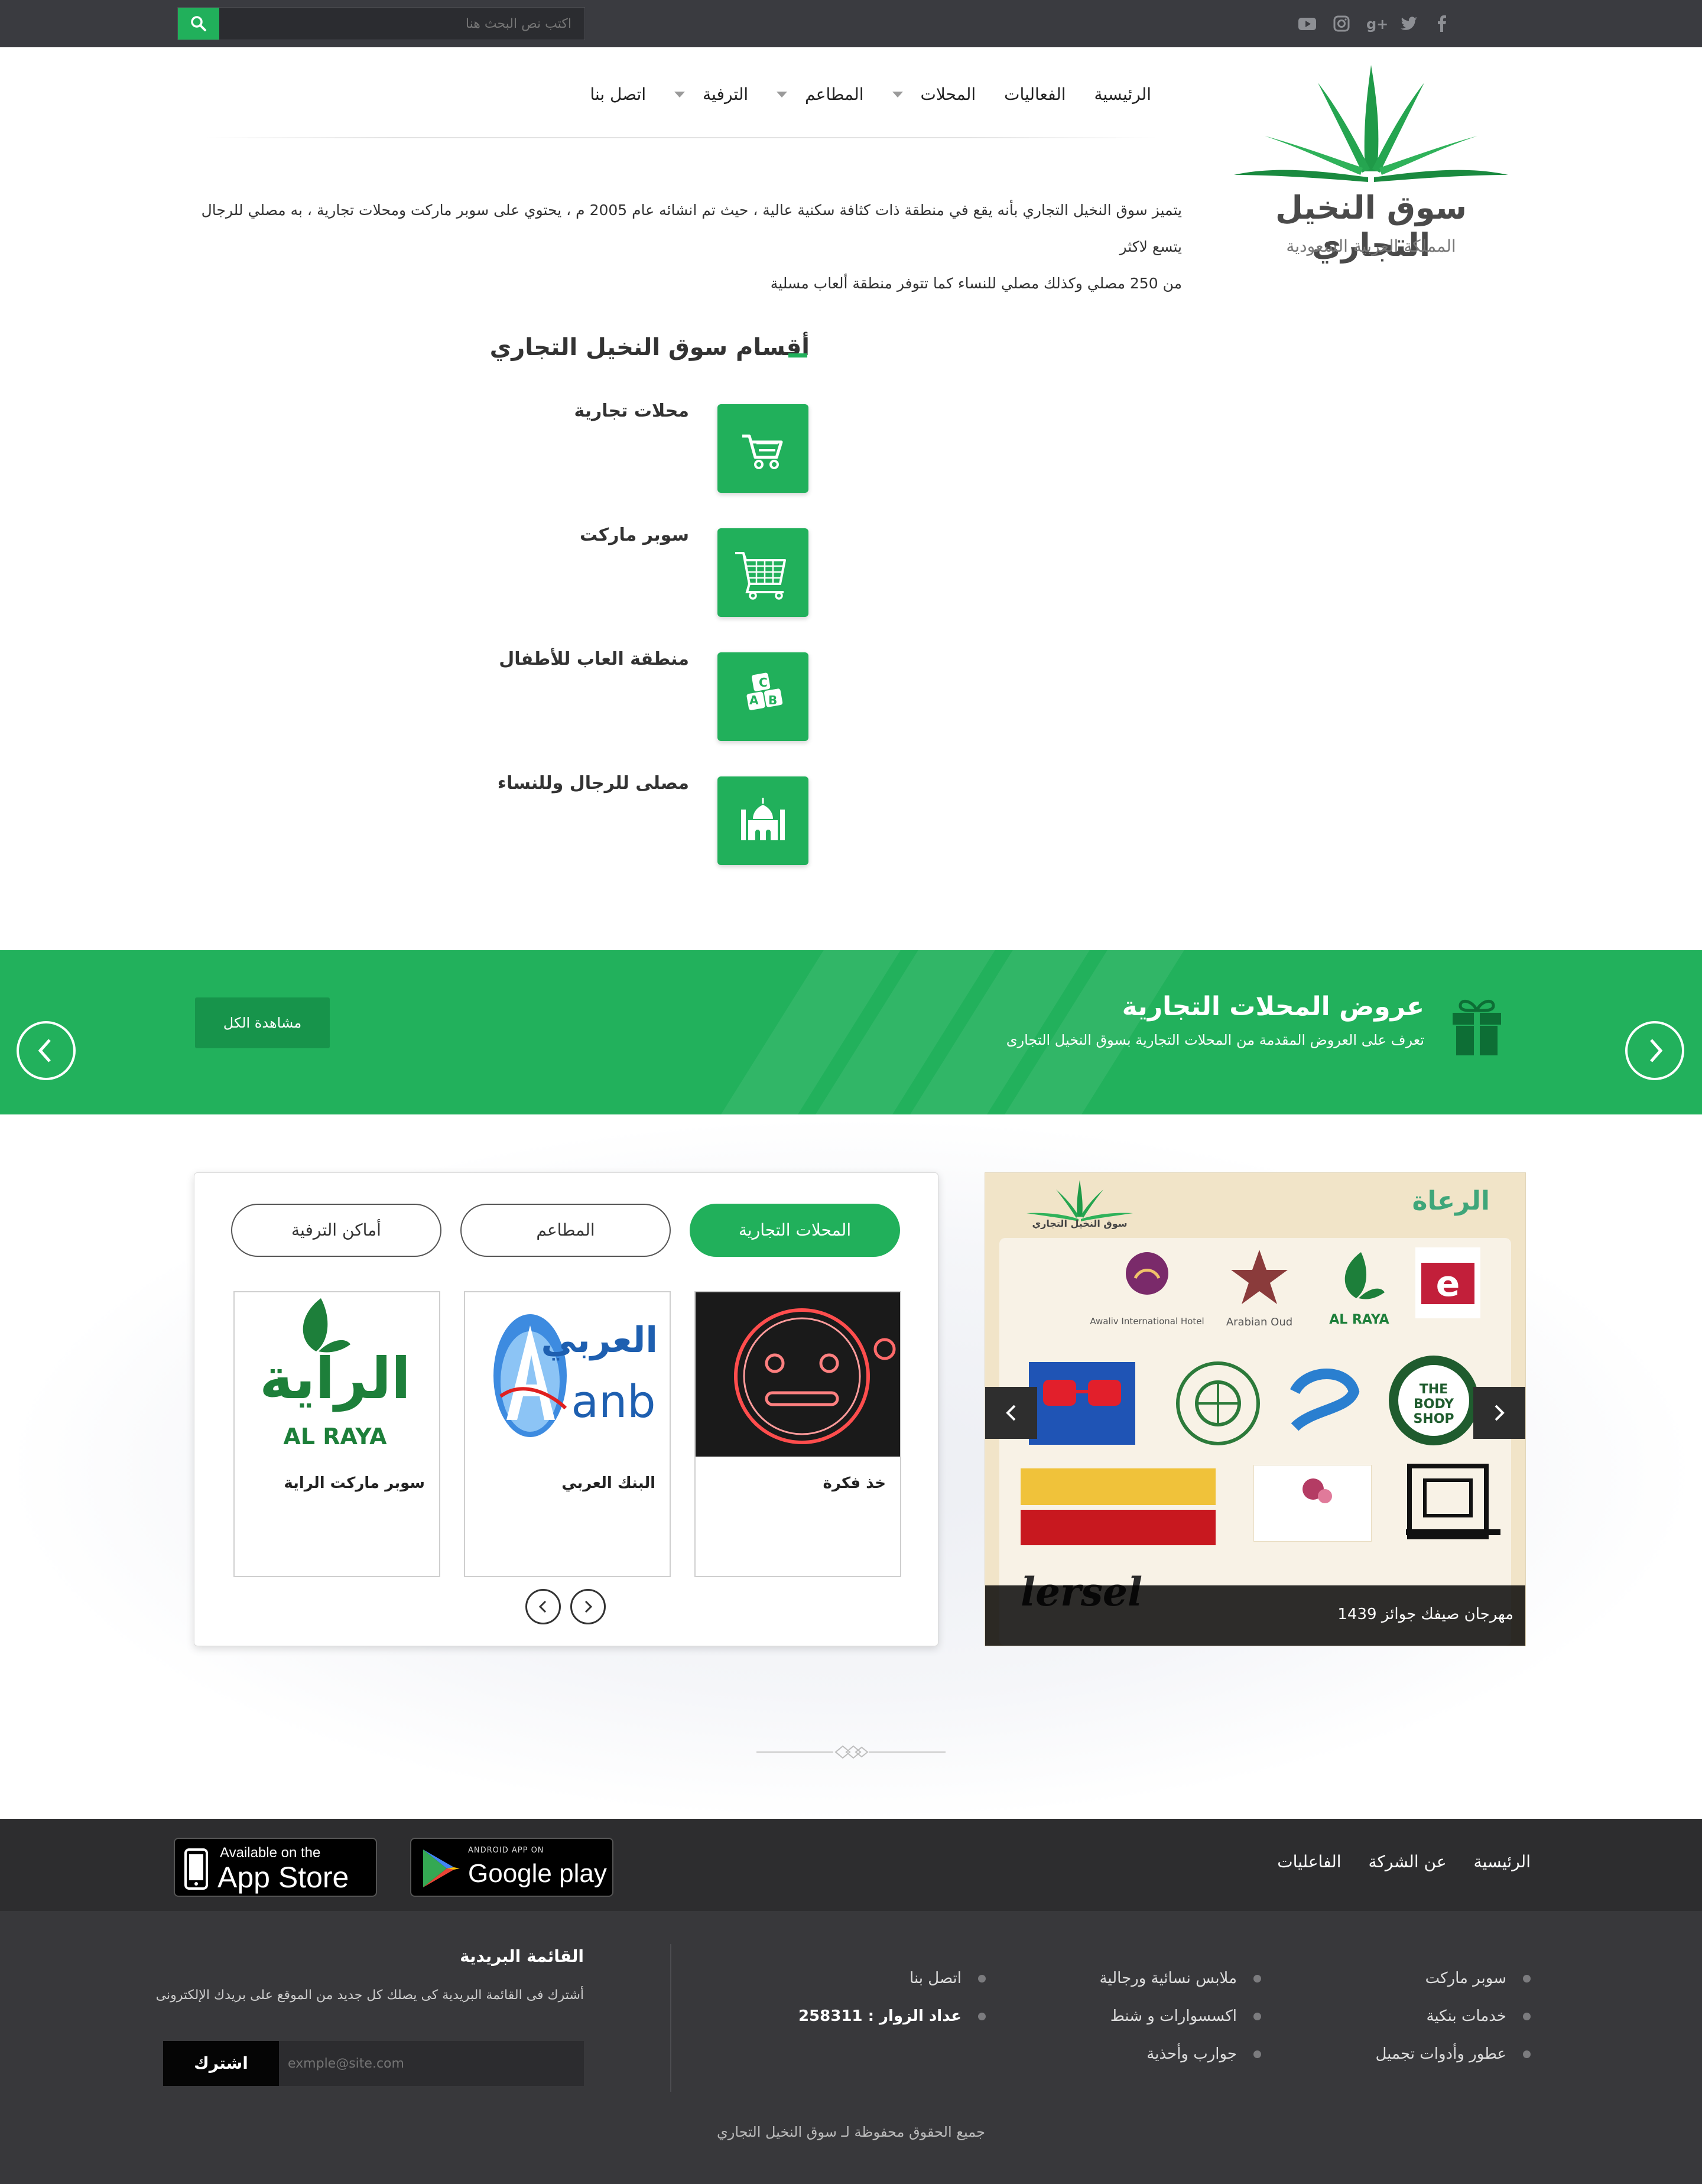 This screenshot has width=1702, height=2184. Describe the element at coordinates (1341, 23) in the screenshot. I see `instagram-icon` at that location.